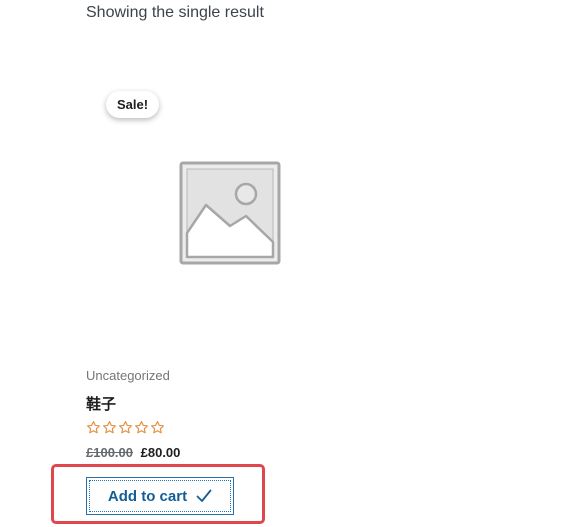  Describe the element at coordinates (160, 452) in the screenshot. I see `sale-price: £80.00` at that location.